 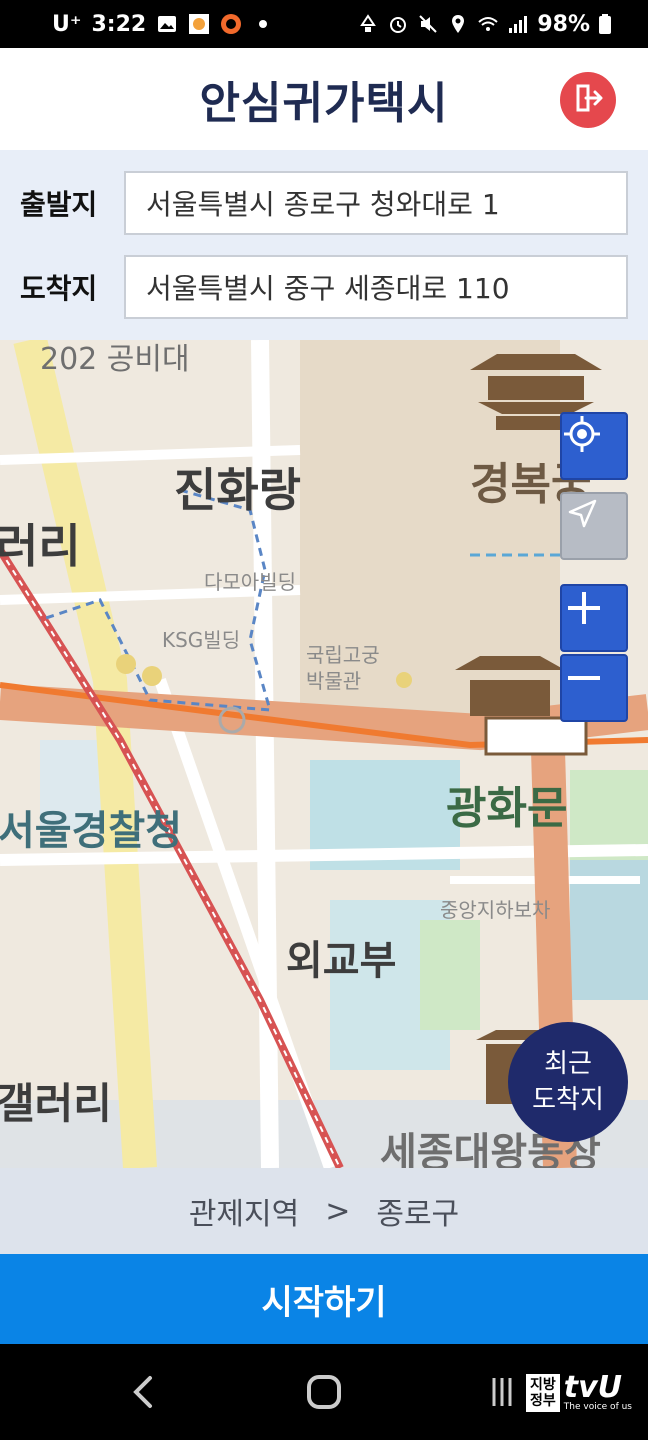 I want to click on recents-button, so click(x=502, y=1394).